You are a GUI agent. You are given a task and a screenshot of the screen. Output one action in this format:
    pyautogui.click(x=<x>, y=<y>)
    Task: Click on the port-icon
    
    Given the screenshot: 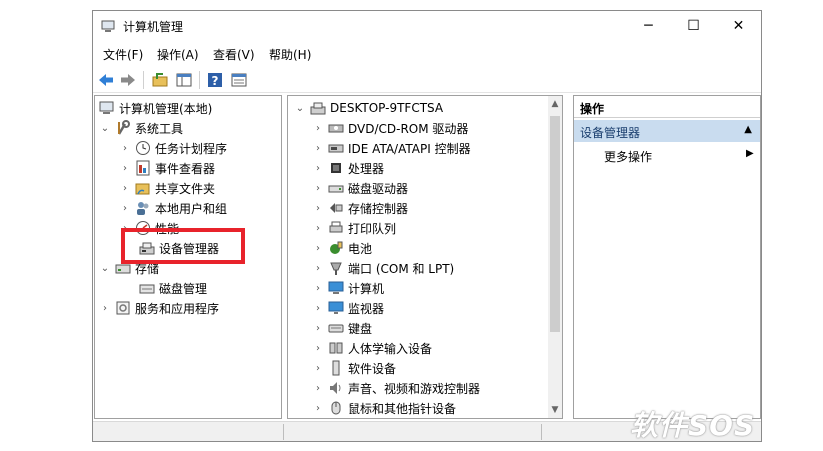 What is the action you would take?
    pyautogui.click(x=336, y=268)
    